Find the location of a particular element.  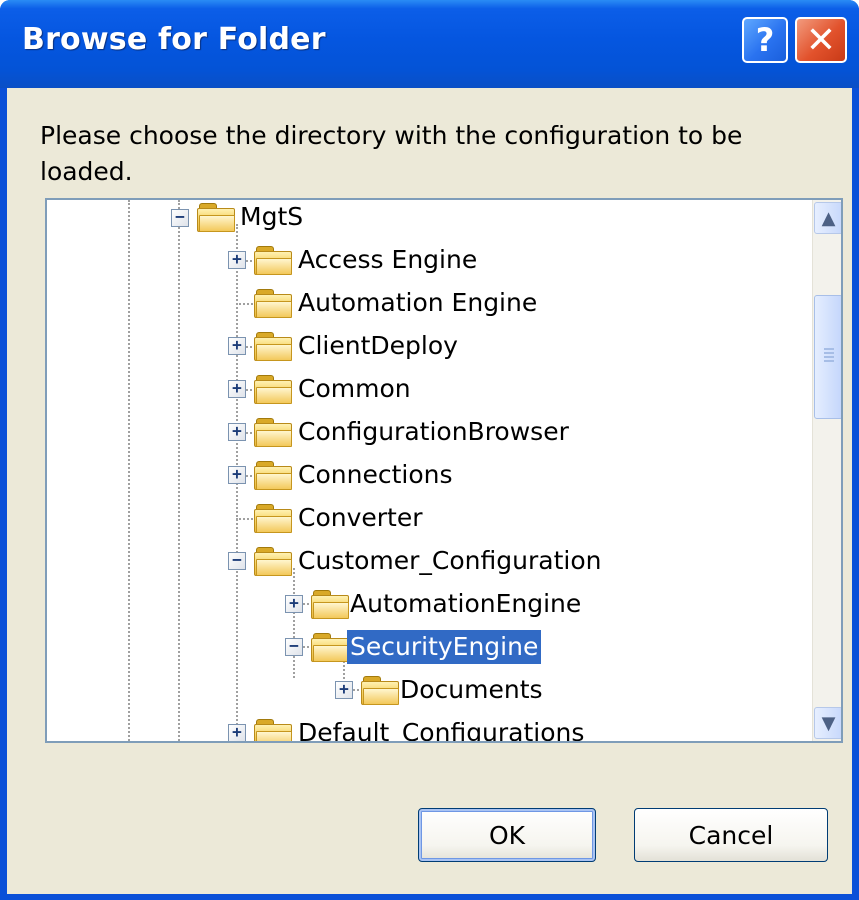

tree-node-configurationbrowser: ConfigurationBrowser is located at coordinates (433, 432).